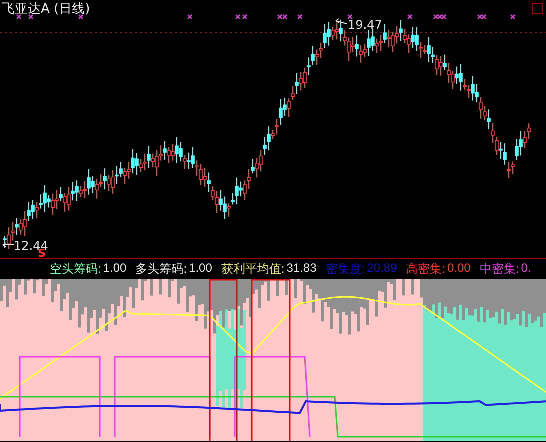  I want to click on legend-label: 中密集:, so click(500, 269).